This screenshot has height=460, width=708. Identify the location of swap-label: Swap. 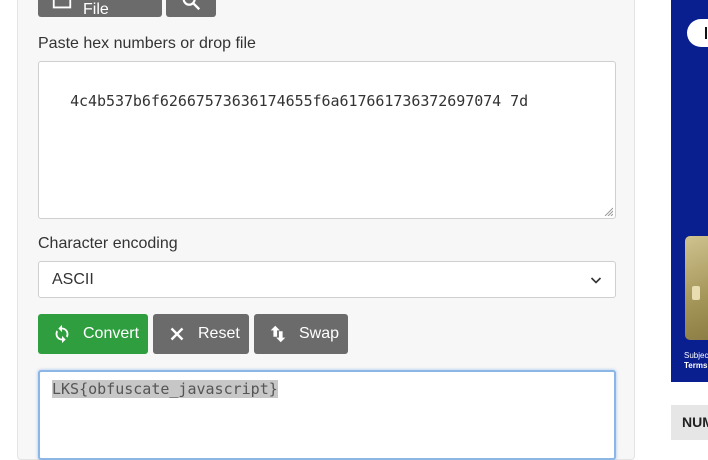
(319, 333).